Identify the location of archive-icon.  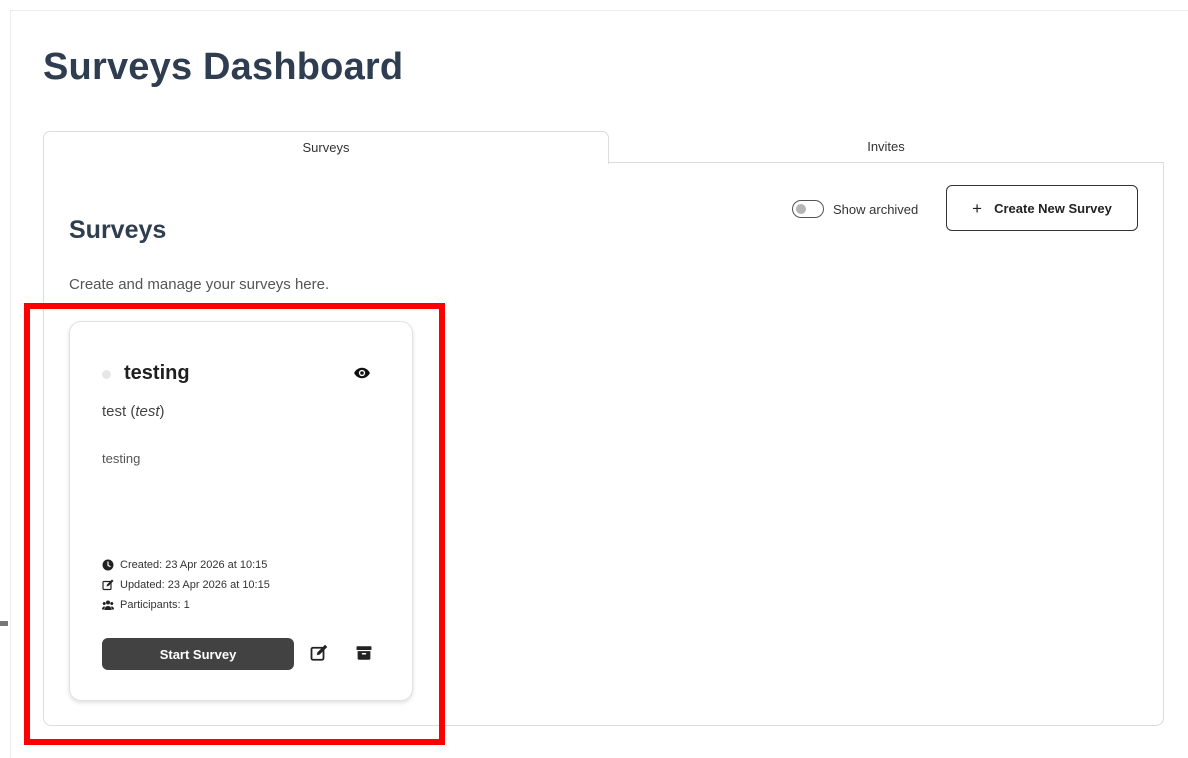
(364, 653).